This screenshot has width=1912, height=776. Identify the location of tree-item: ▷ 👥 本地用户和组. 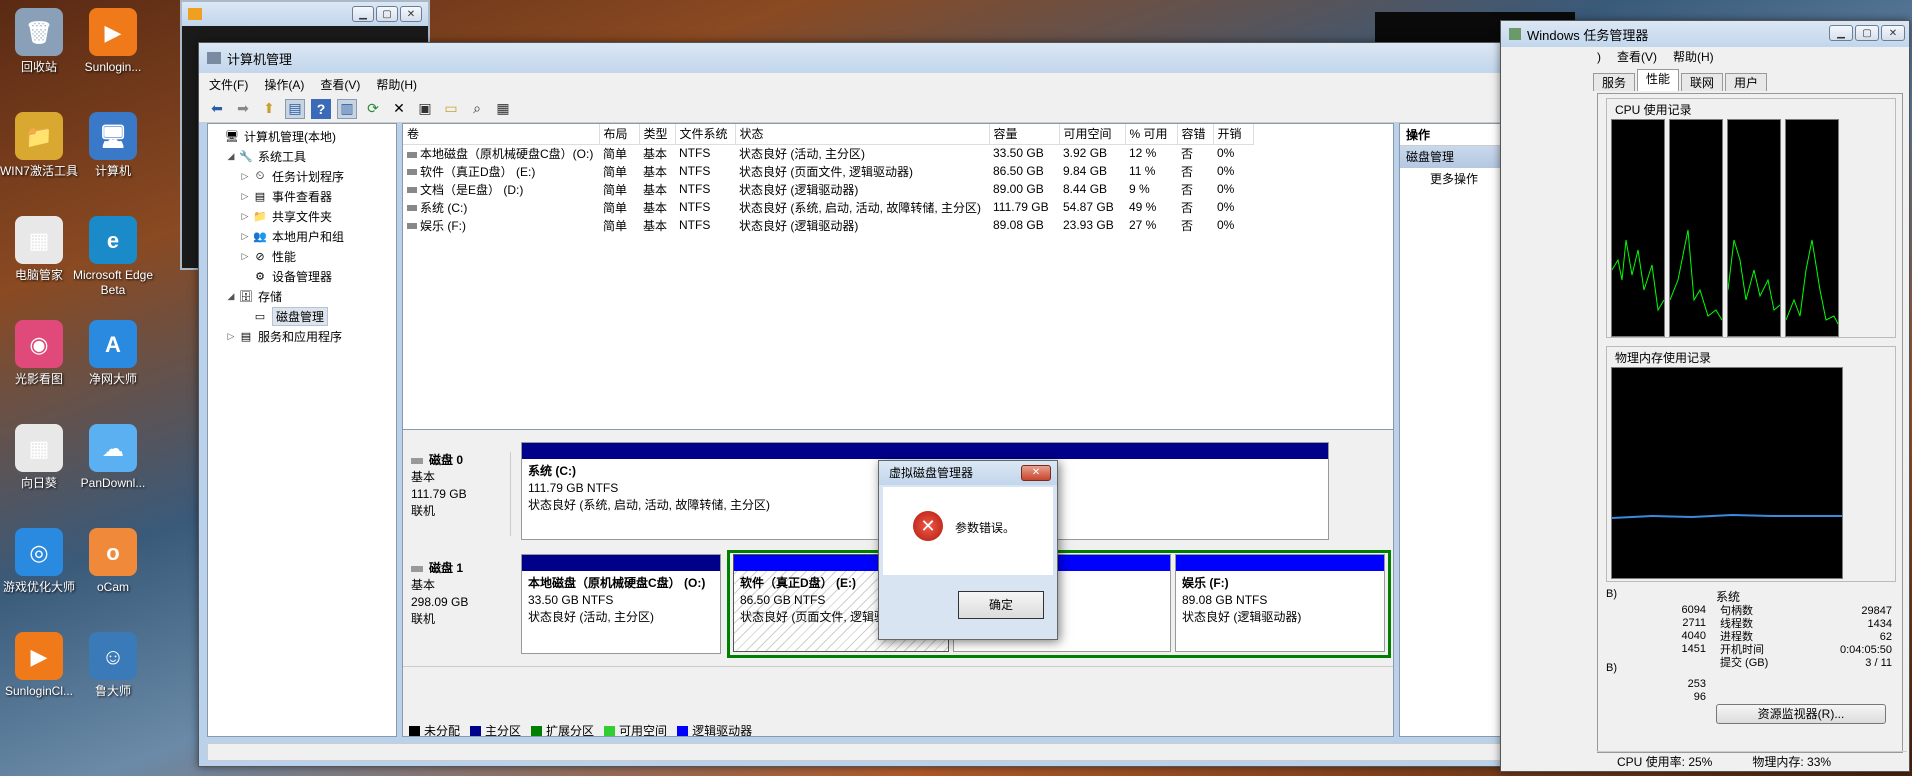
(302, 236).